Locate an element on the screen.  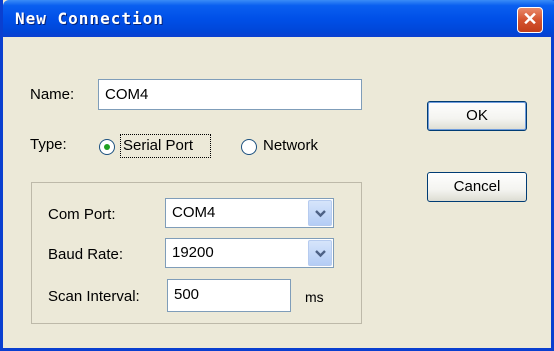
close-icon: ✕ is located at coordinates (530, 19).